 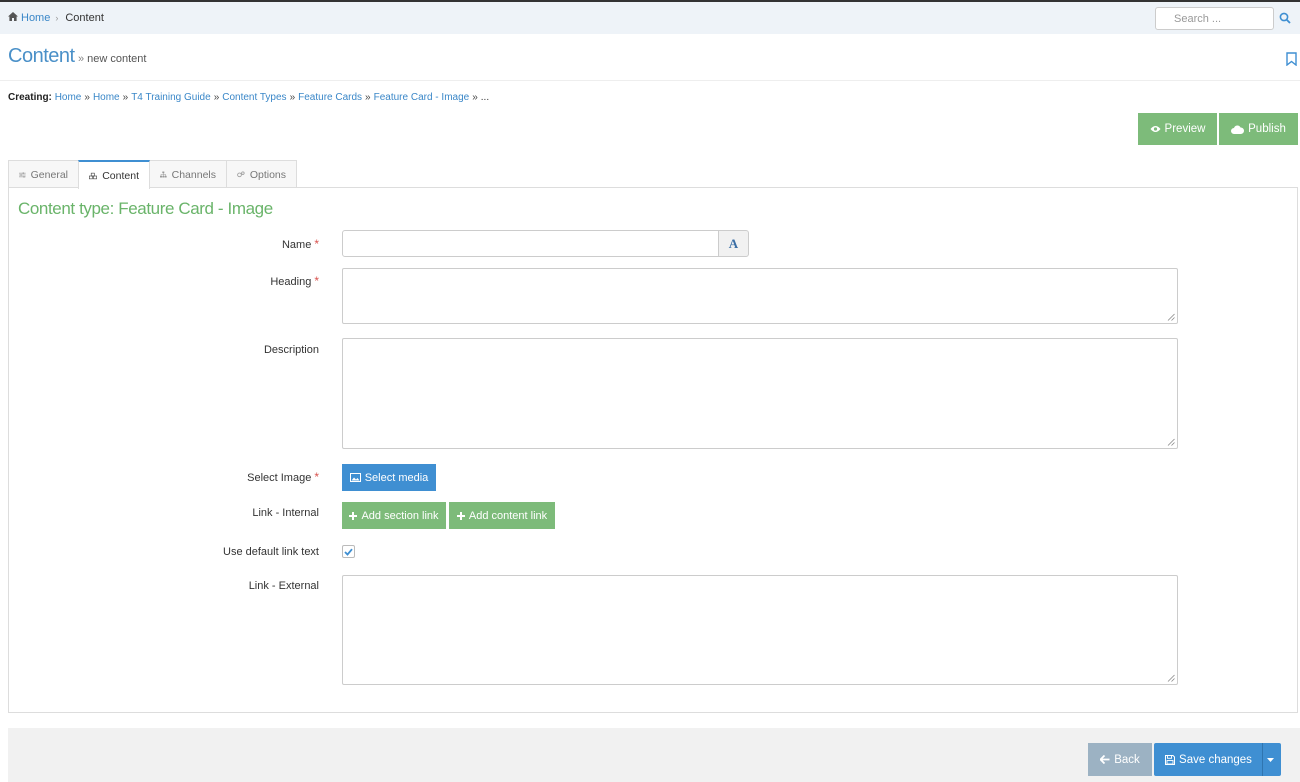 I want to click on cubes-icon, so click(x=93, y=175).